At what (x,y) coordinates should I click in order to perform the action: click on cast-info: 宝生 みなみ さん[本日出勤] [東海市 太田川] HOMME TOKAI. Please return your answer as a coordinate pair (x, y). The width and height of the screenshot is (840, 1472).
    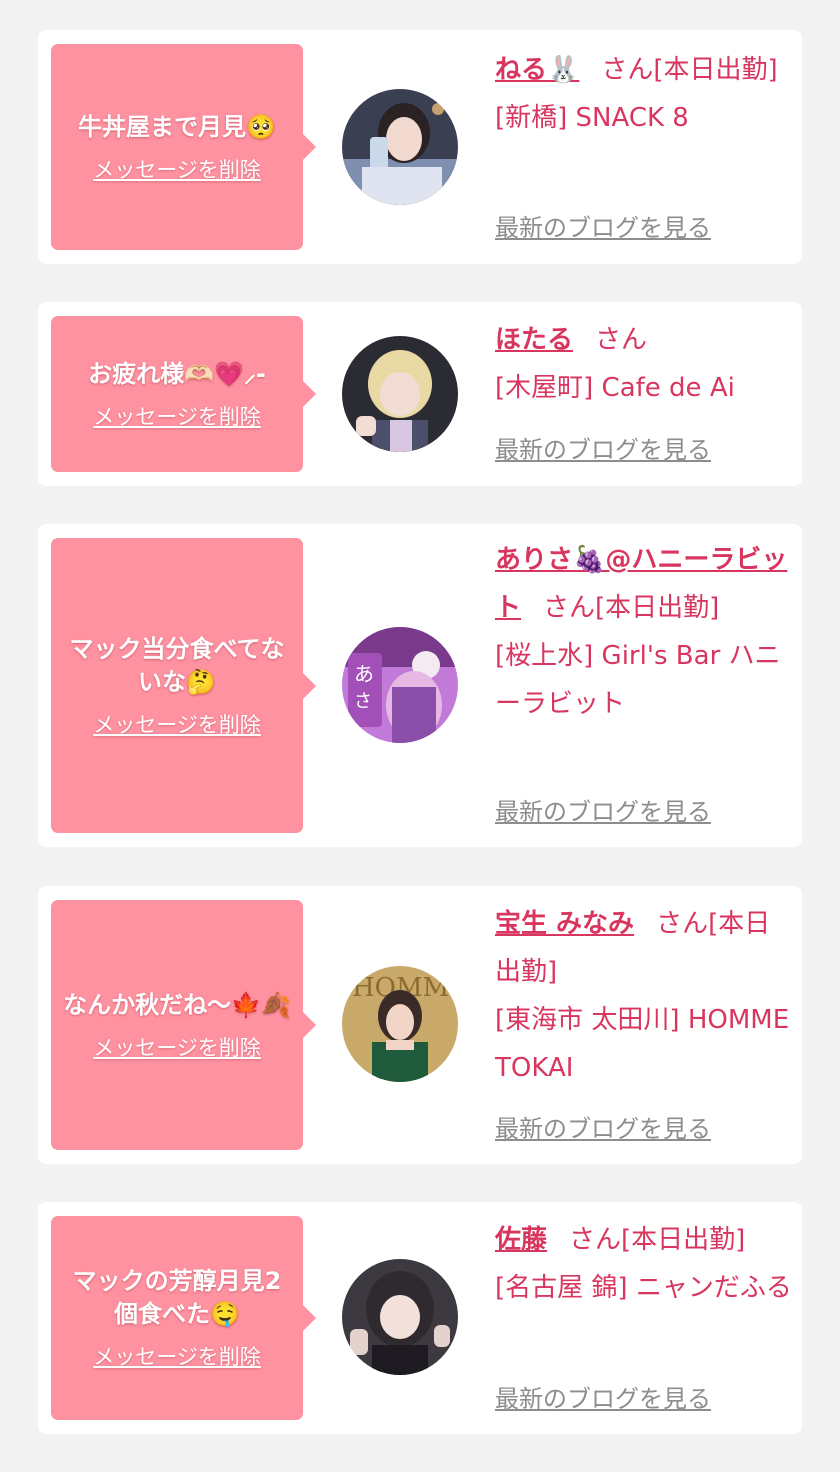
    Looking at the image, I should click on (644, 996).